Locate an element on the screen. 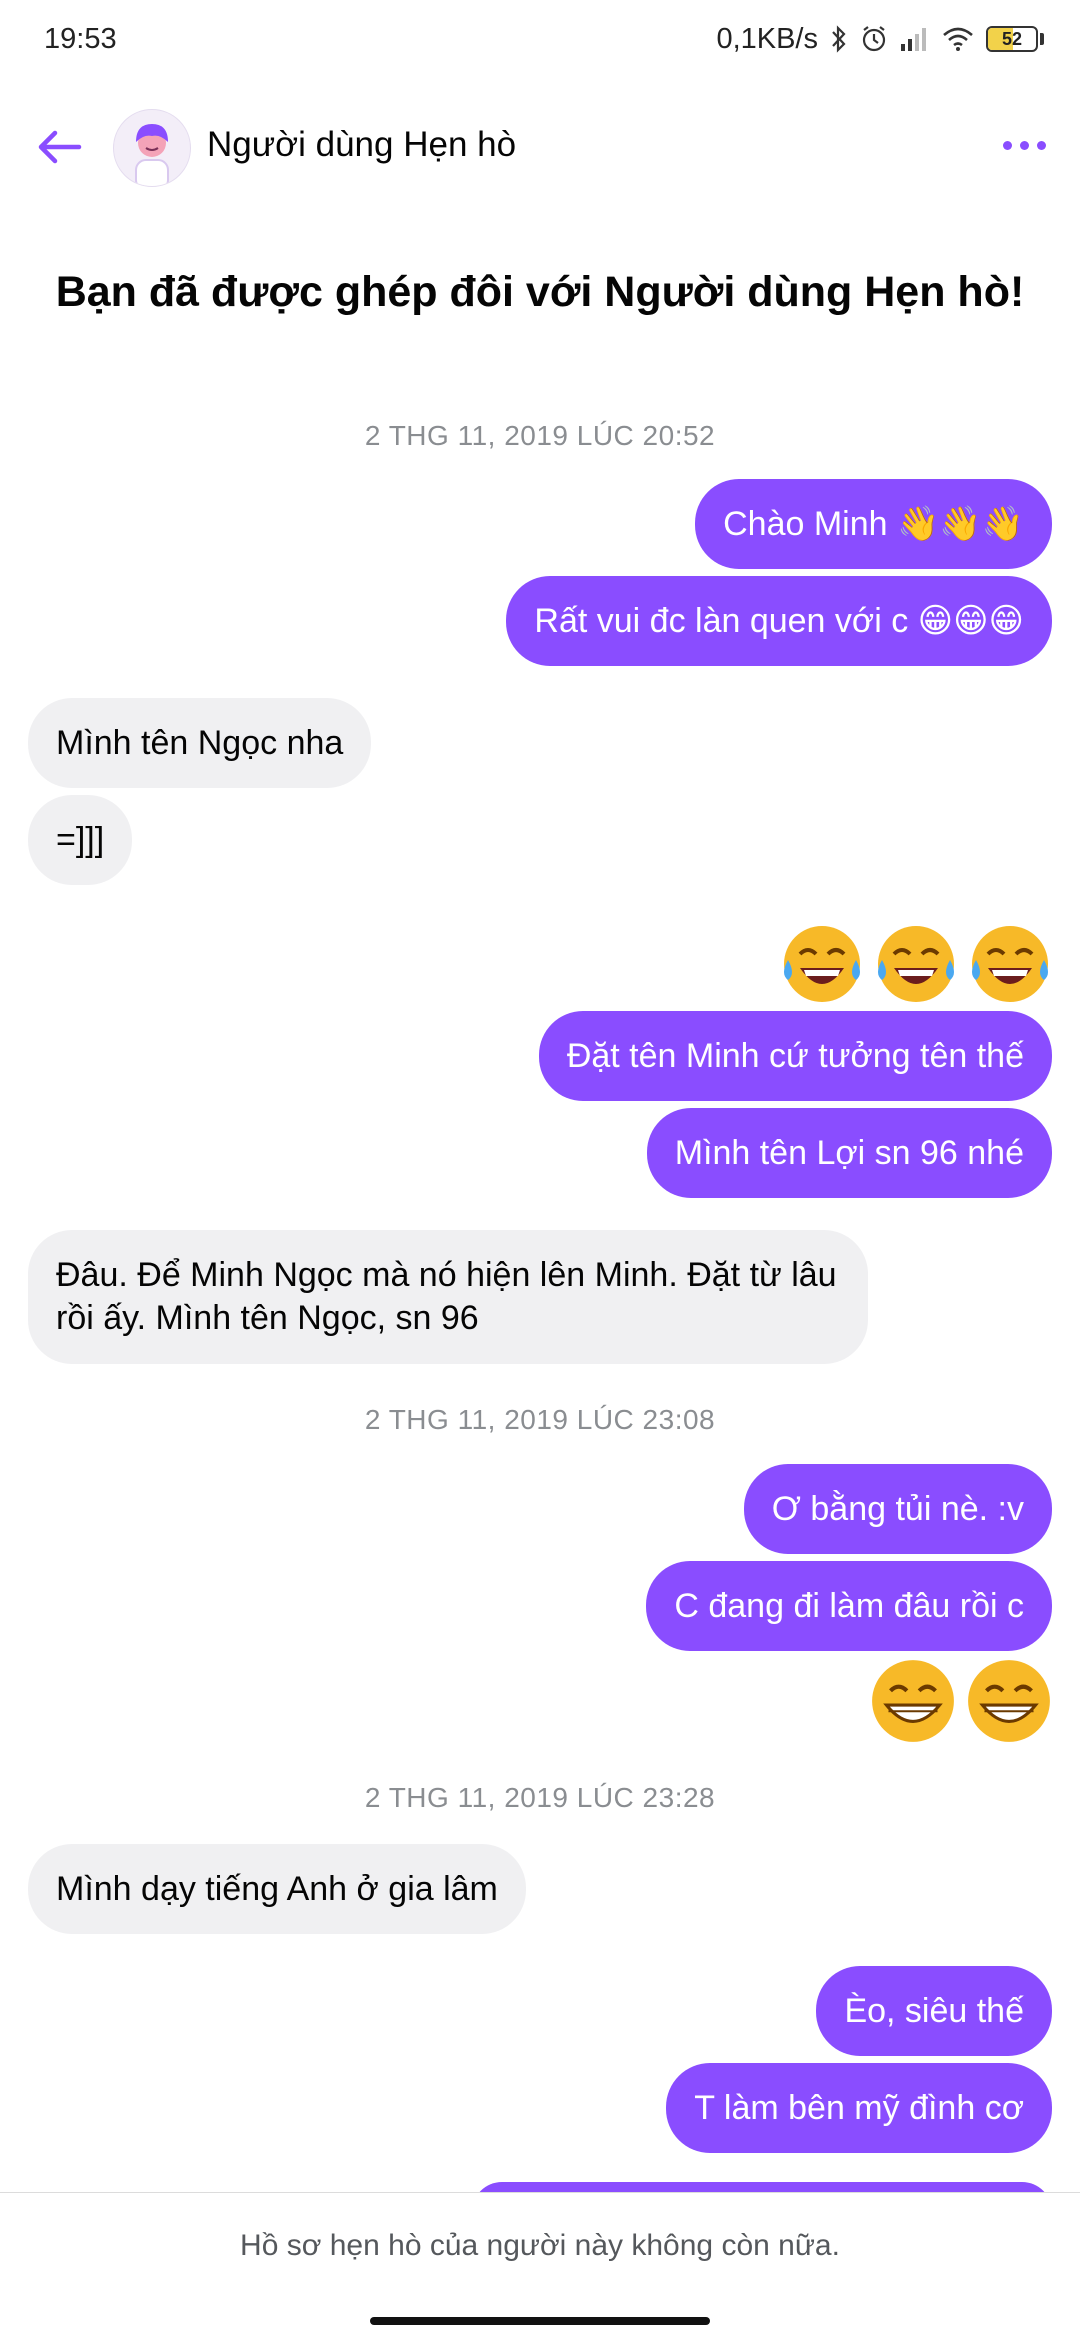 The width and height of the screenshot is (1080, 2341). timestamp: 2 THG 11, 2019 LÚC 23:08 is located at coordinates (540, 1419).